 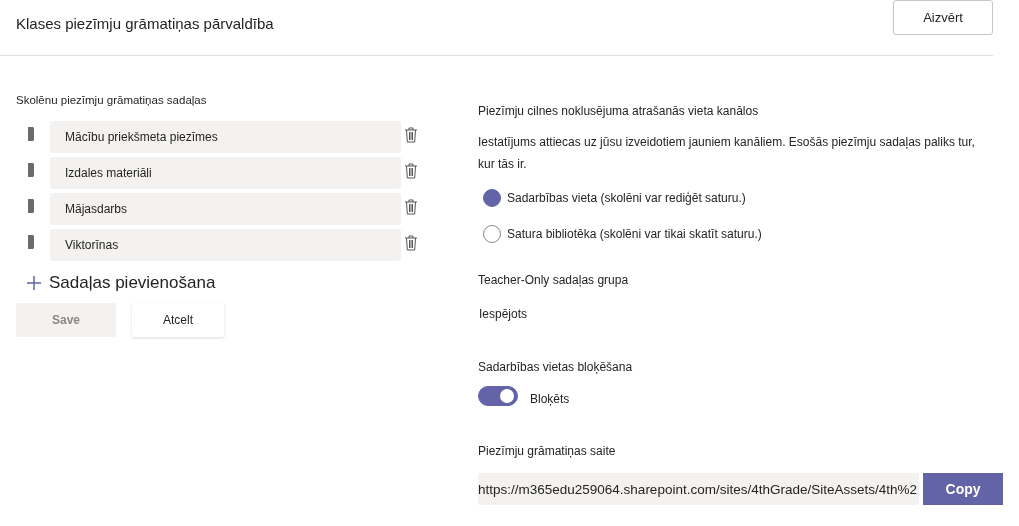 What do you see at coordinates (634, 234) in the screenshot?
I see `radio-label: Satura bibliotēka (skolēni var tikai skatīt saturu.)` at bounding box center [634, 234].